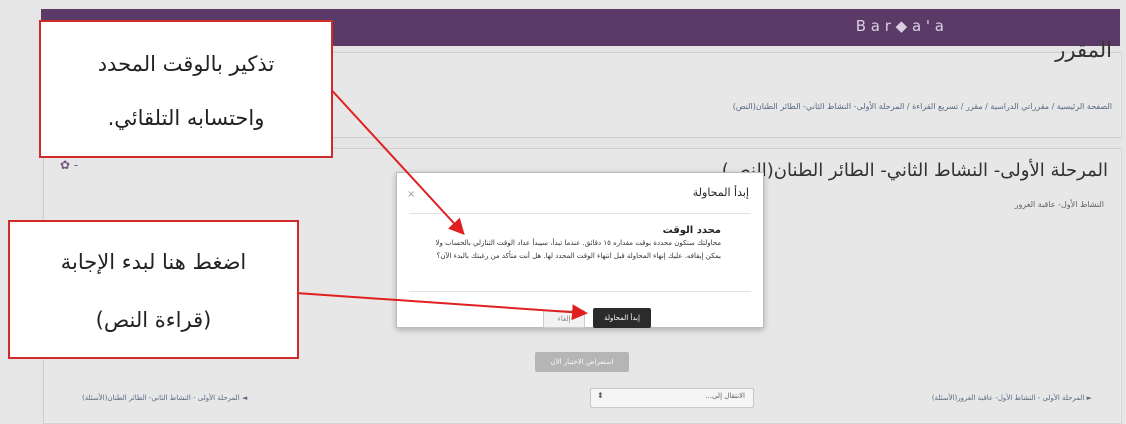 This screenshot has width=1126, height=424. What do you see at coordinates (153, 262) in the screenshot?
I see `callout-text: اضغط هنا لبدء الإجابة` at bounding box center [153, 262].